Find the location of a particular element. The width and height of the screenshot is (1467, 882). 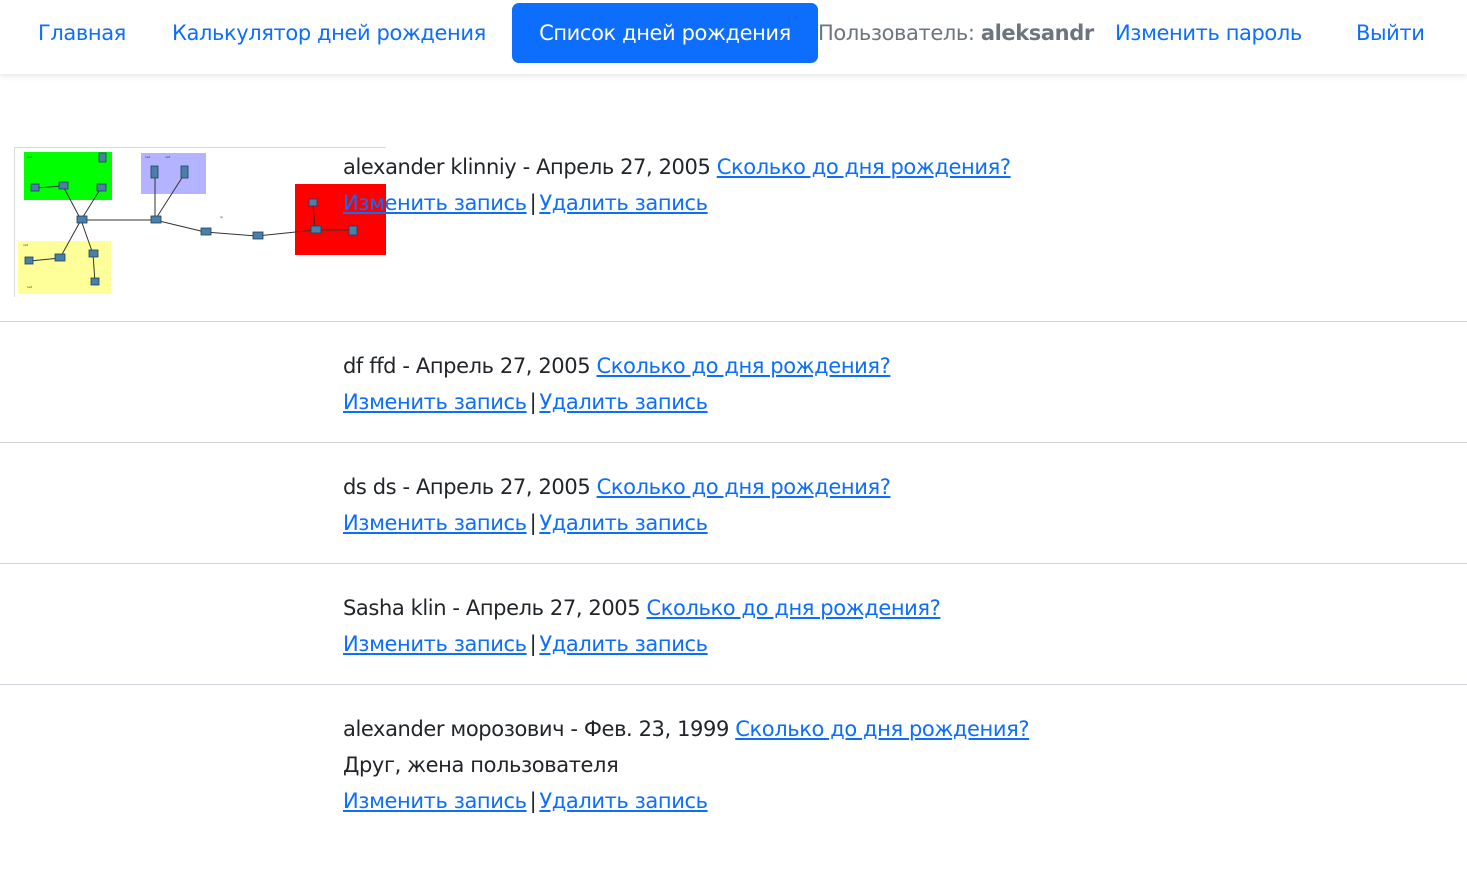

entry-1-date: Апрель 27, 2005 is located at coordinates (623, 167).